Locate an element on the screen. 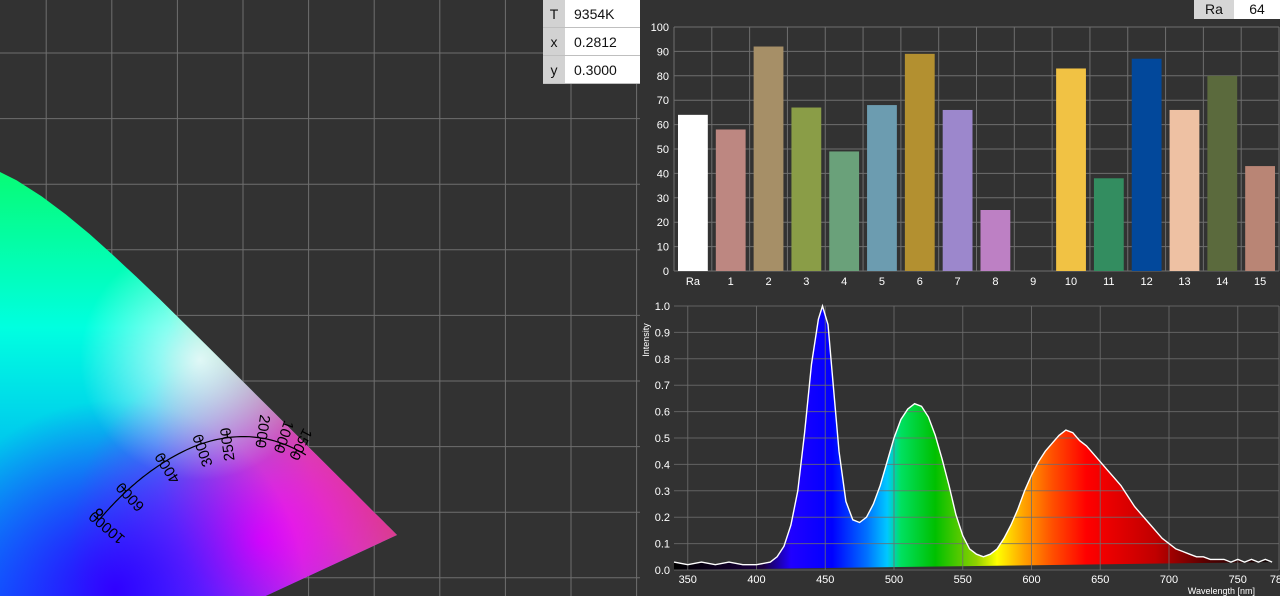 The width and height of the screenshot is (1280, 596). cri-xtick-label: 15 is located at coordinates (1260, 282).